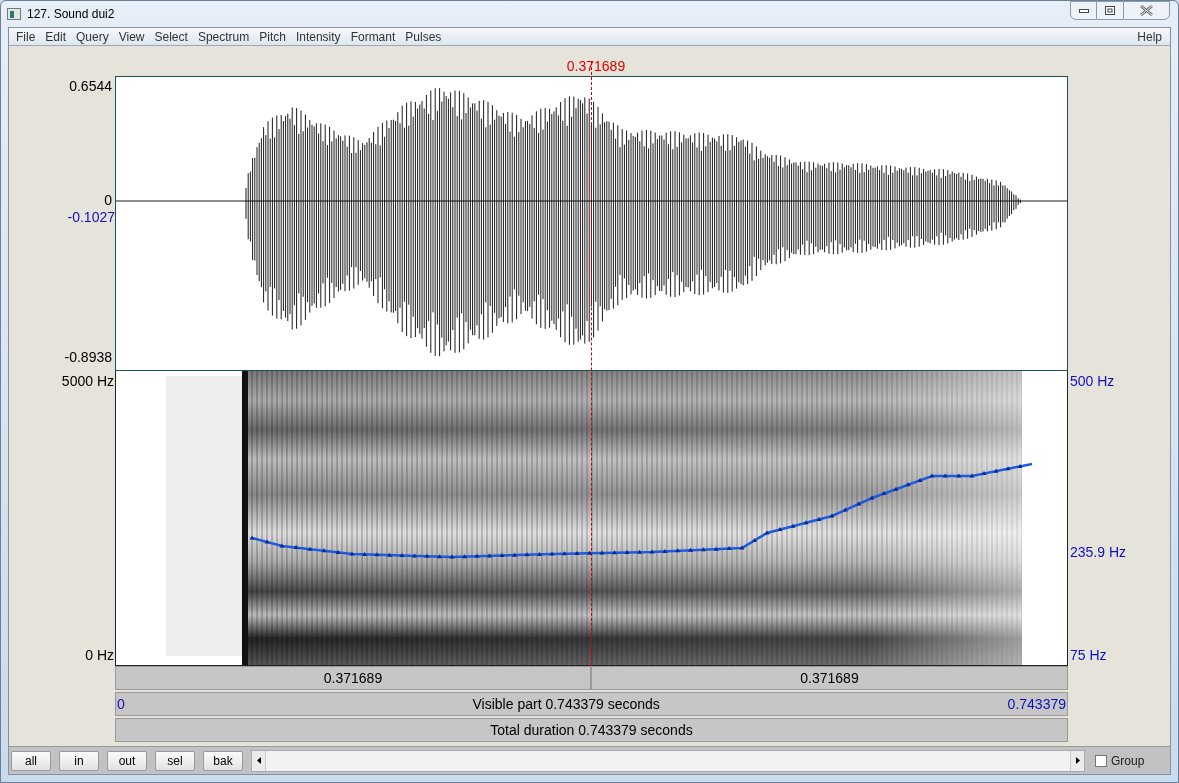 Image resolution: width=1179 pixels, height=783 pixels. Describe the element at coordinates (668, 760) in the screenshot. I see `horizontal-scrollbar` at that location.